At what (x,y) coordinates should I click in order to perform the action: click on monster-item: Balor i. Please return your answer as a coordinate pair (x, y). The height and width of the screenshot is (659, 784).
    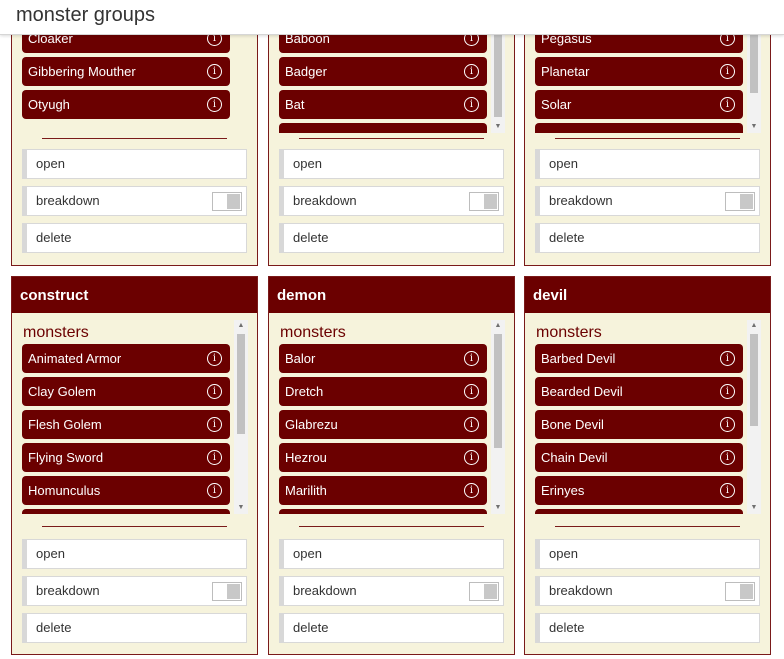
    Looking at the image, I should click on (383, 358).